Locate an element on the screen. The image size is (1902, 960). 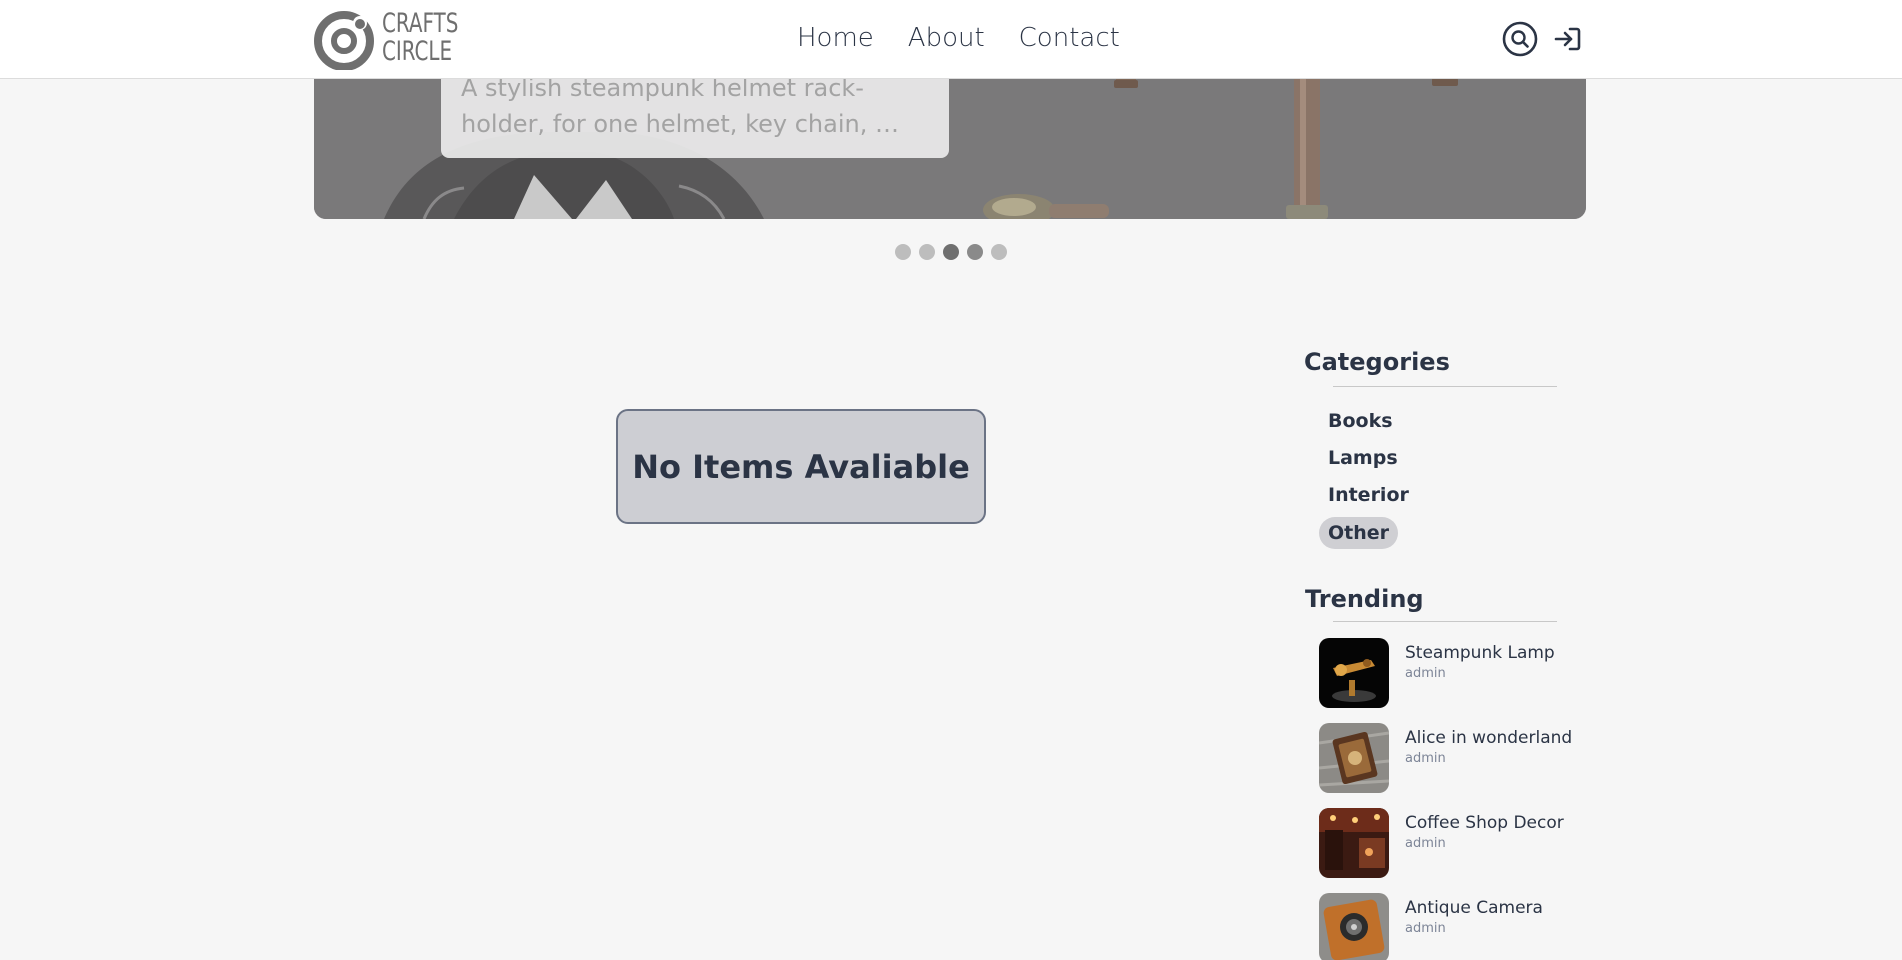
trending-item: Antique Camera admin is located at coordinates (1445, 926).